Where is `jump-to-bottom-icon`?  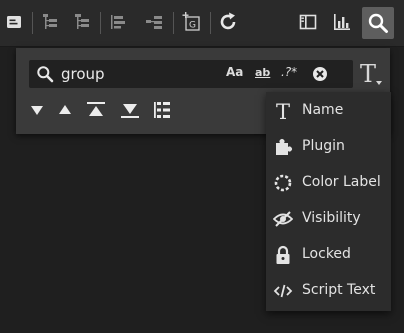 jump-to-bottom-icon is located at coordinates (130, 111).